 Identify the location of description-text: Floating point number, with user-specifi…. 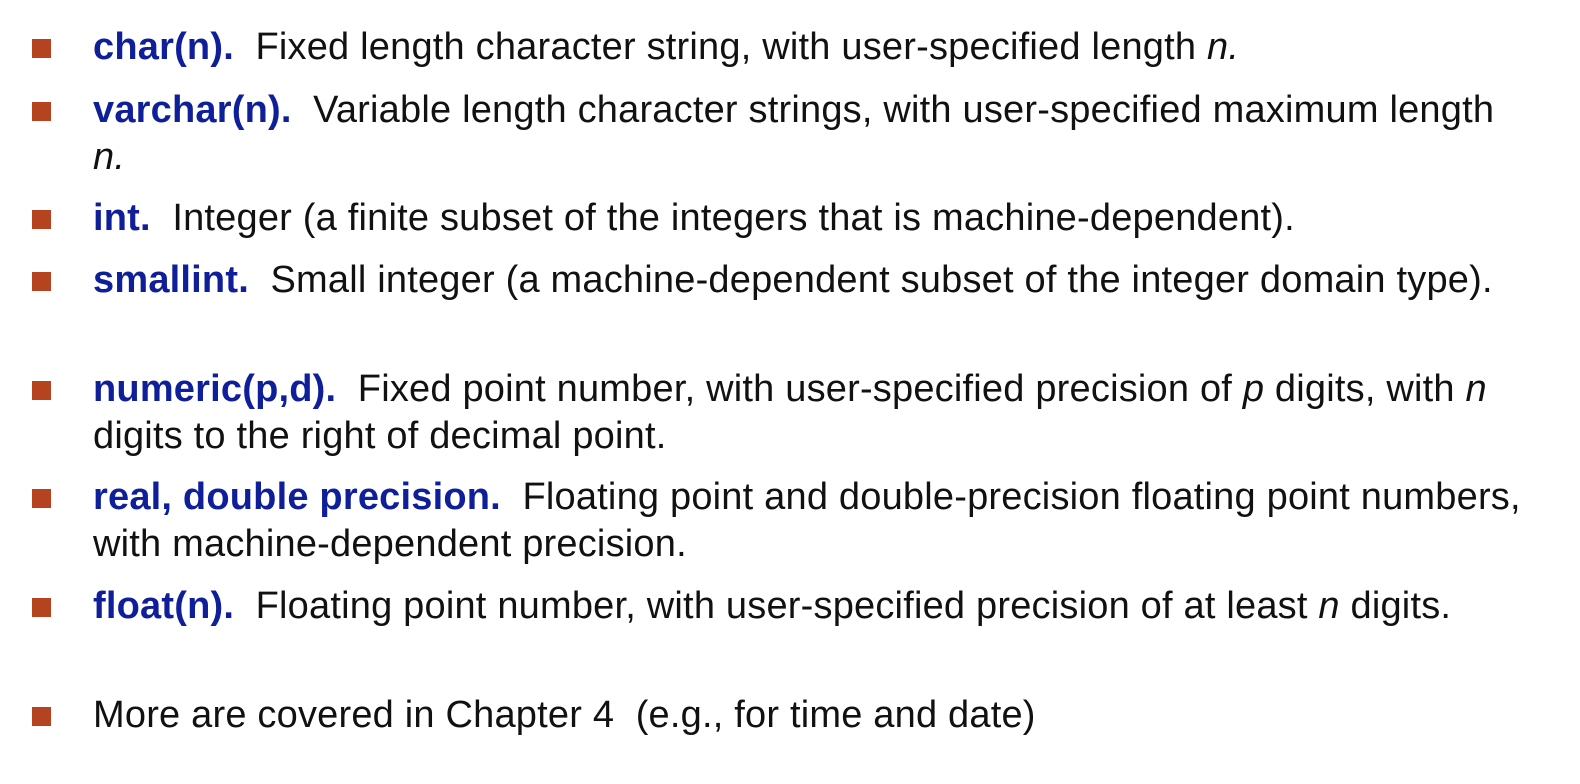
(787, 606).